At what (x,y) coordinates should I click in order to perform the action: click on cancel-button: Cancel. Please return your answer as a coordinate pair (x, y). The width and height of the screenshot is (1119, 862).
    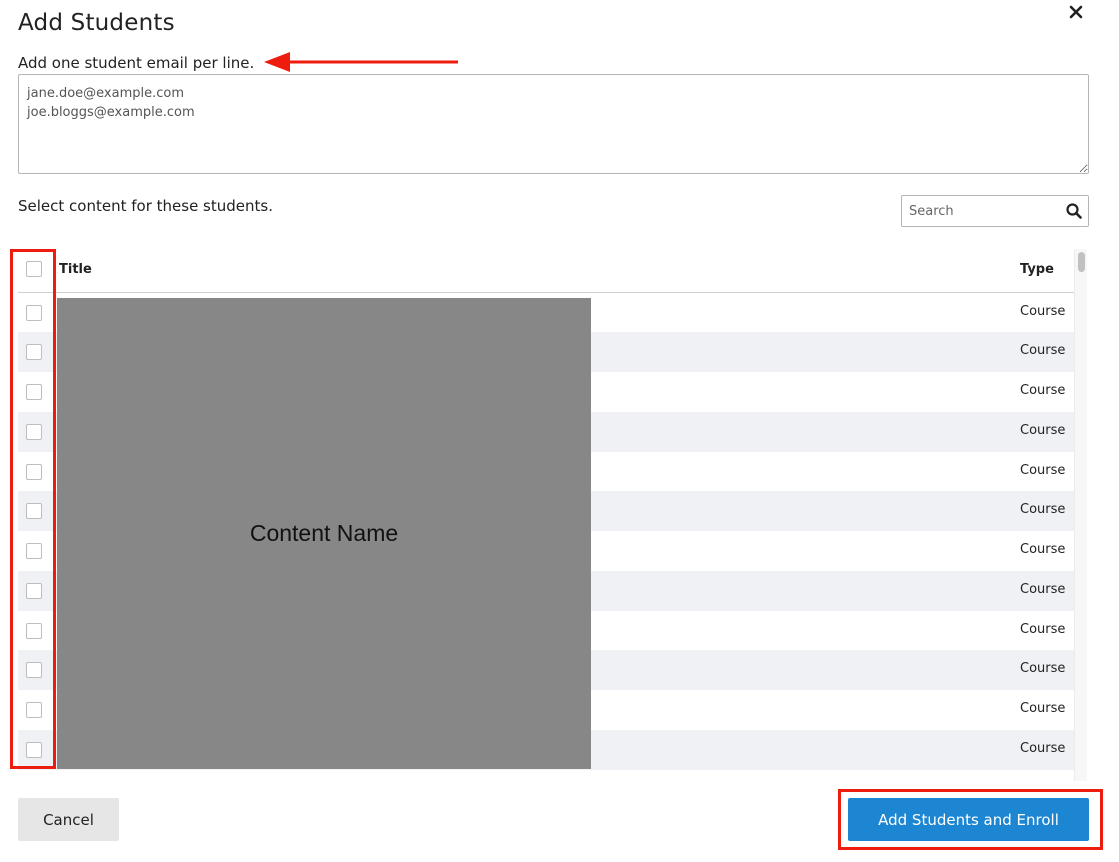
    Looking at the image, I should click on (68, 819).